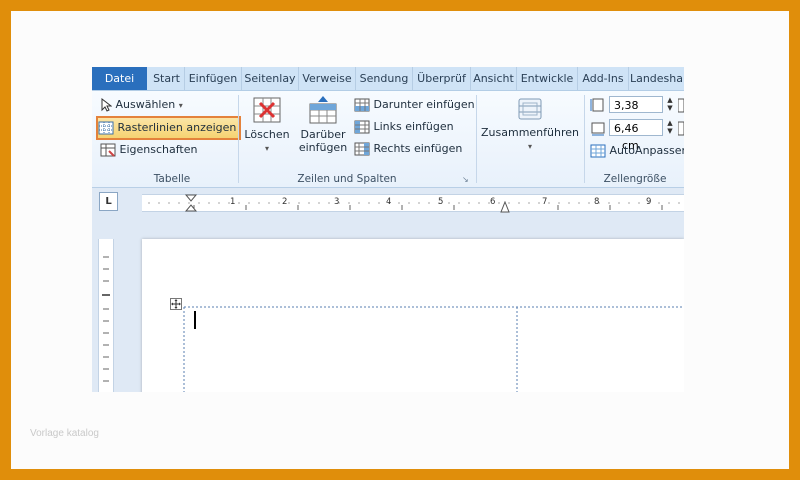 The image size is (800, 480). Describe the element at coordinates (647, 150) in the screenshot. I see `autofit-label: AutoAnpassen` at that location.